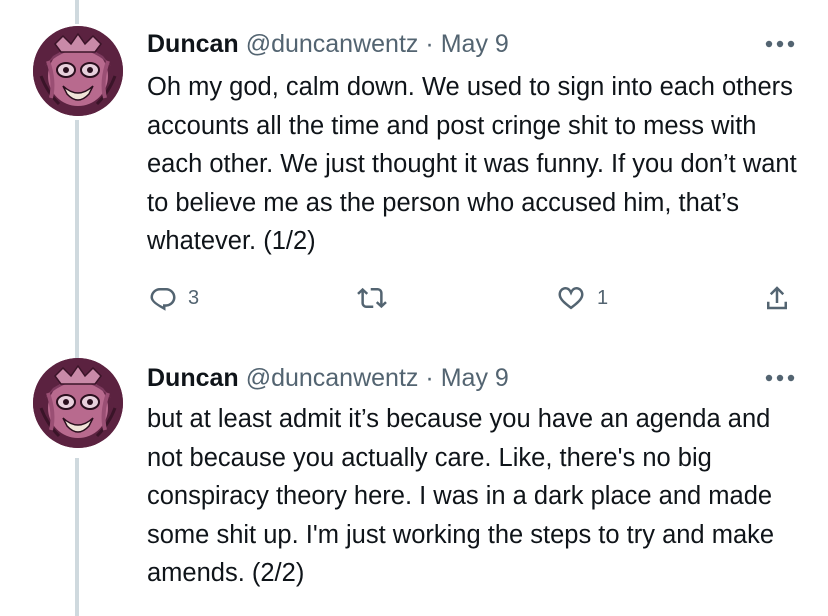  Describe the element at coordinates (571, 298) in the screenshot. I see `like-icon` at that location.